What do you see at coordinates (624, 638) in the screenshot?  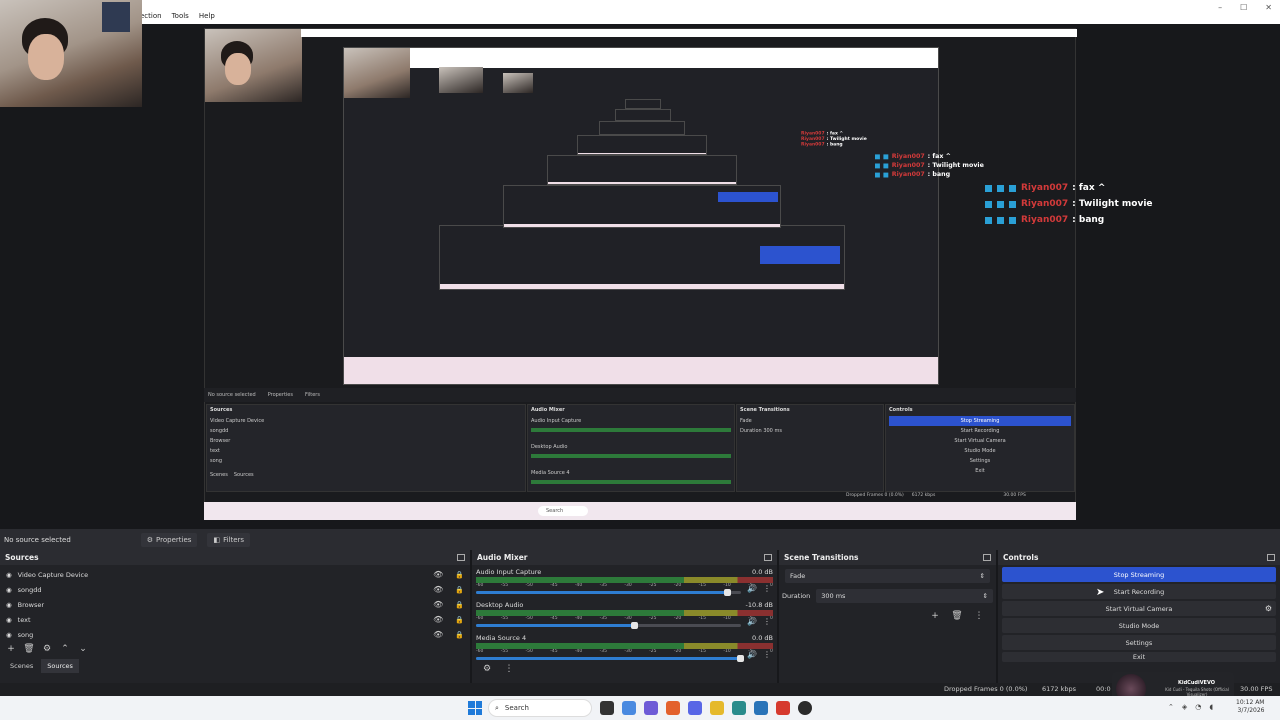 I see `channel-header: Media Source 4 0.0 dB` at bounding box center [624, 638].